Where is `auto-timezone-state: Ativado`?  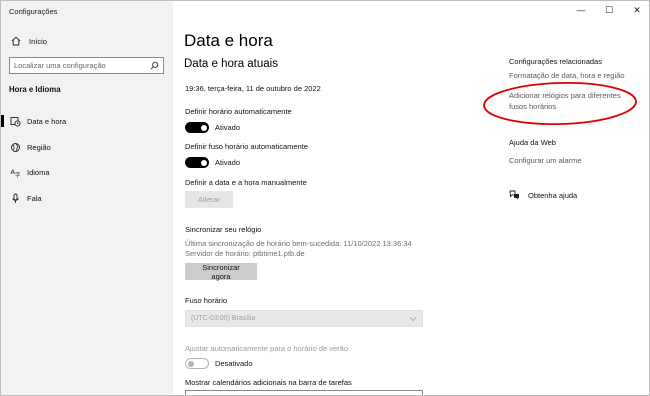
auto-timezone-state: Ativado is located at coordinates (228, 162).